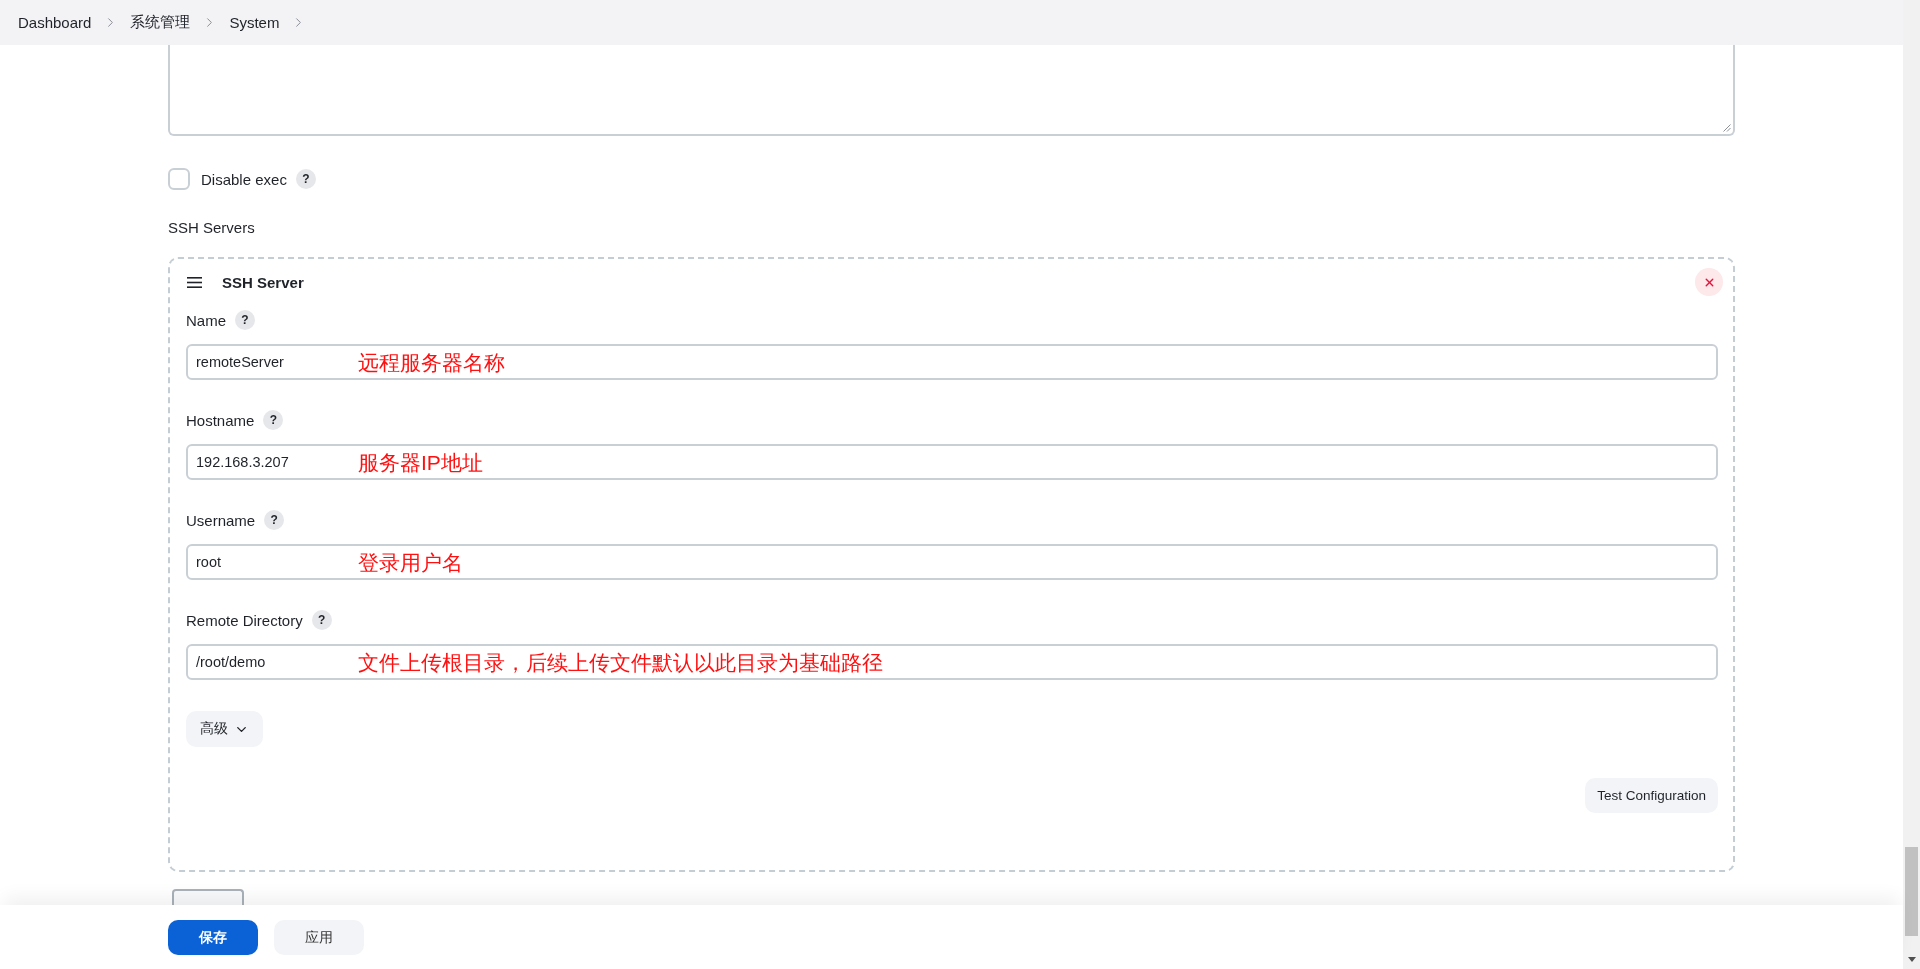 The width and height of the screenshot is (1920, 969). What do you see at coordinates (179, 179) in the screenshot?
I see `checkbox` at bounding box center [179, 179].